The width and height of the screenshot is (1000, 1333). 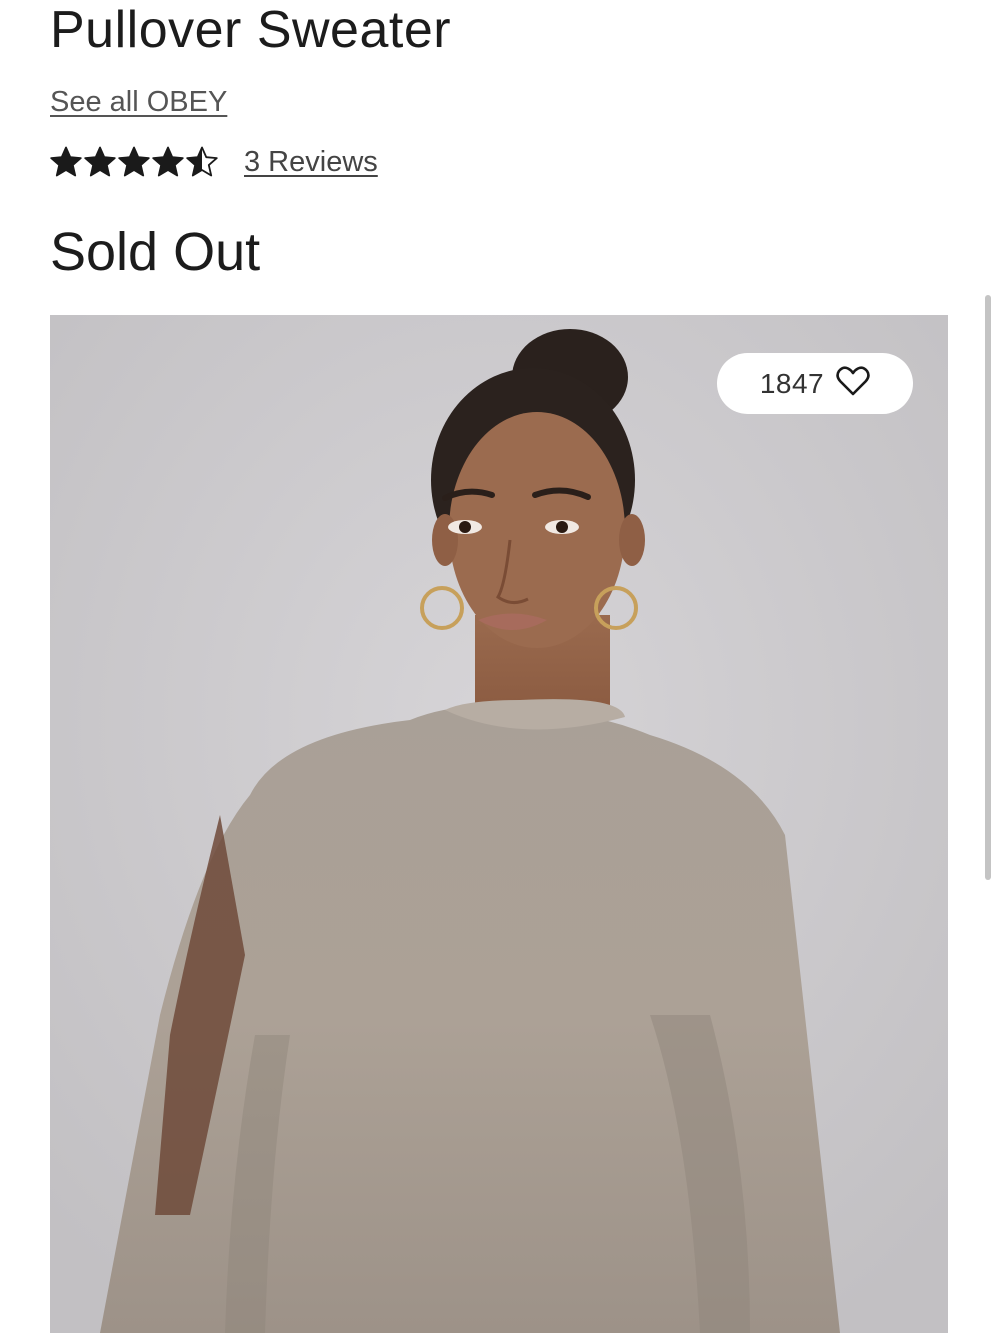 I want to click on heart-outline-icon, so click(x=853, y=383).